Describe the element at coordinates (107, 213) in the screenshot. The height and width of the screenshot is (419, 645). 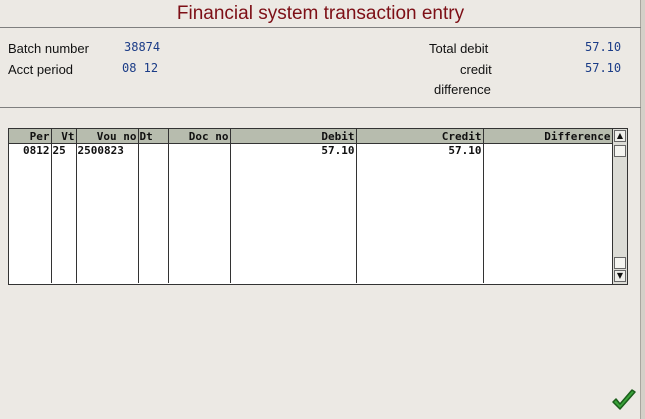
I see `cell-vou-no: 2500823` at that location.